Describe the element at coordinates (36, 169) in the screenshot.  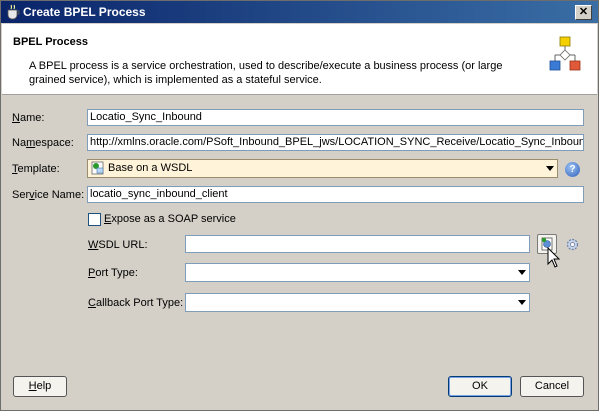
I see `template-label: Template:` at that location.